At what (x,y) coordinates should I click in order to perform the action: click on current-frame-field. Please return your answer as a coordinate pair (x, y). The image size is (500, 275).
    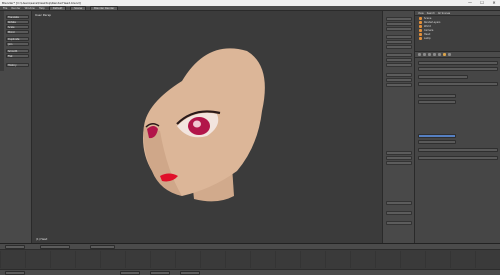
    Looking at the image, I should click on (190, 273).